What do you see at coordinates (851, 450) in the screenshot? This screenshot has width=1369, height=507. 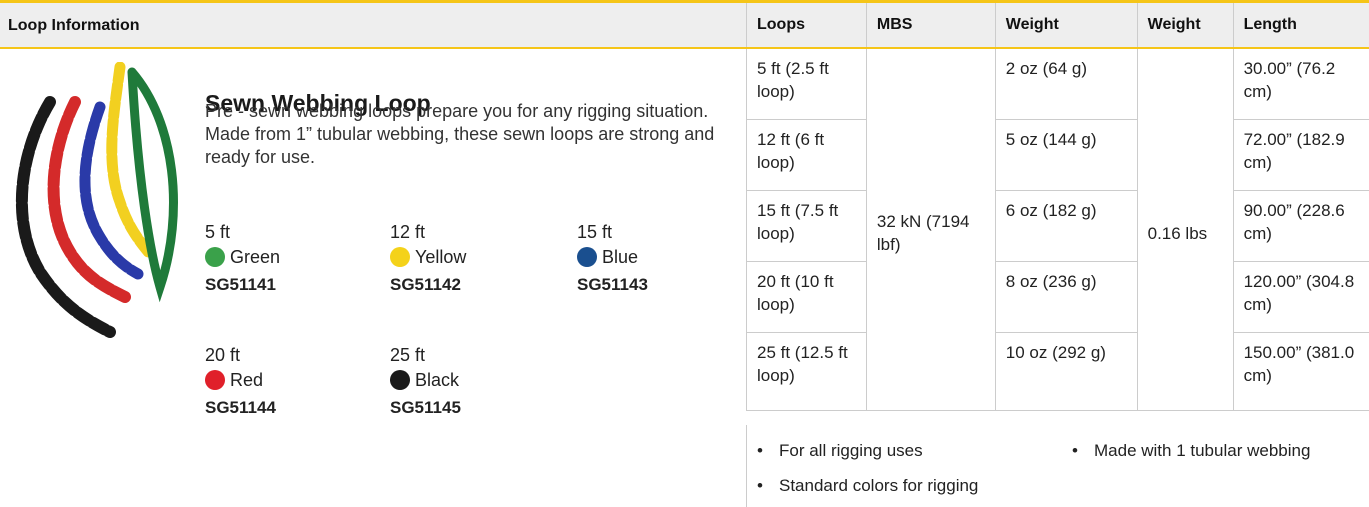 I see `feature-text: For all rigging uses` at bounding box center [851, 450].